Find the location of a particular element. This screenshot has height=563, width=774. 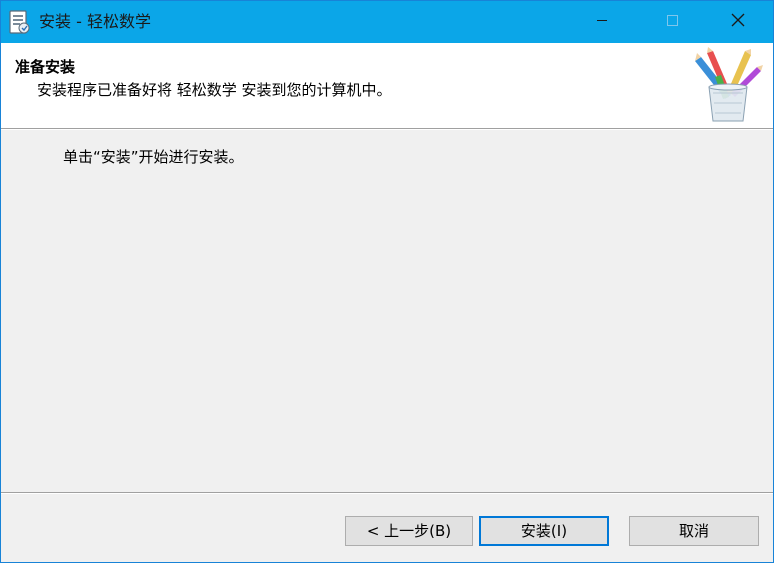

minimize-icon is located at coordinates (602, 22).